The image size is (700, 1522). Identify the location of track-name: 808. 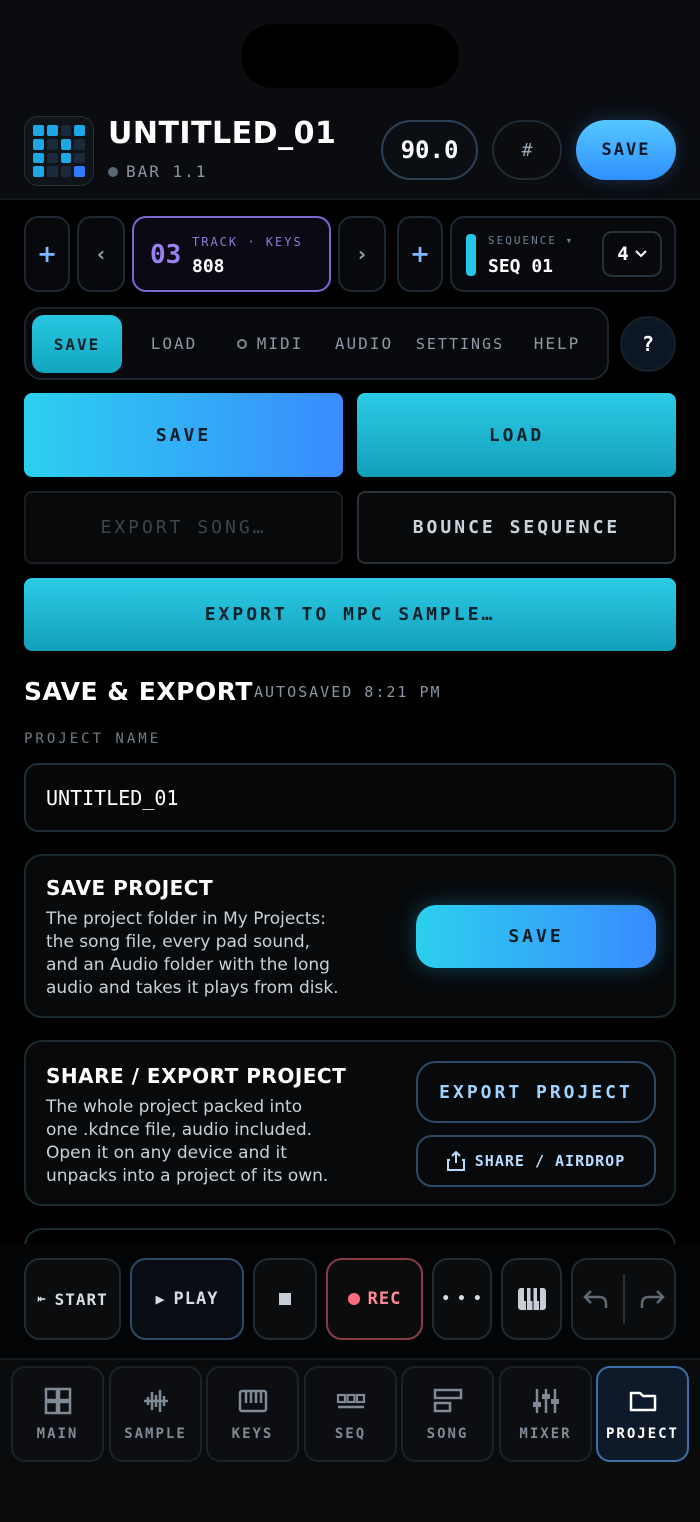
(208, 266).